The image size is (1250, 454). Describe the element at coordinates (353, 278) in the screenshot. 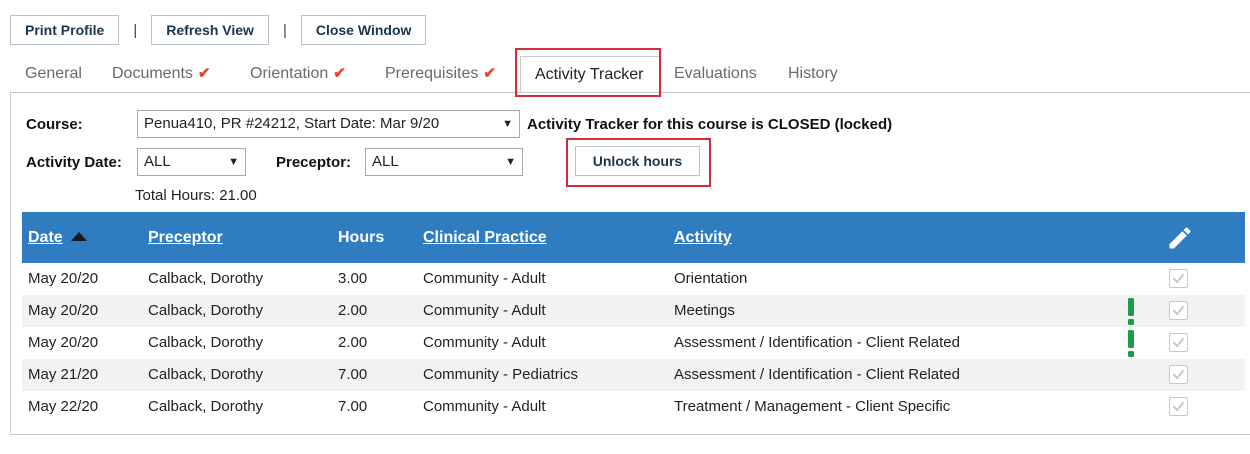

I see `cell-hours: 3.00` at that location.